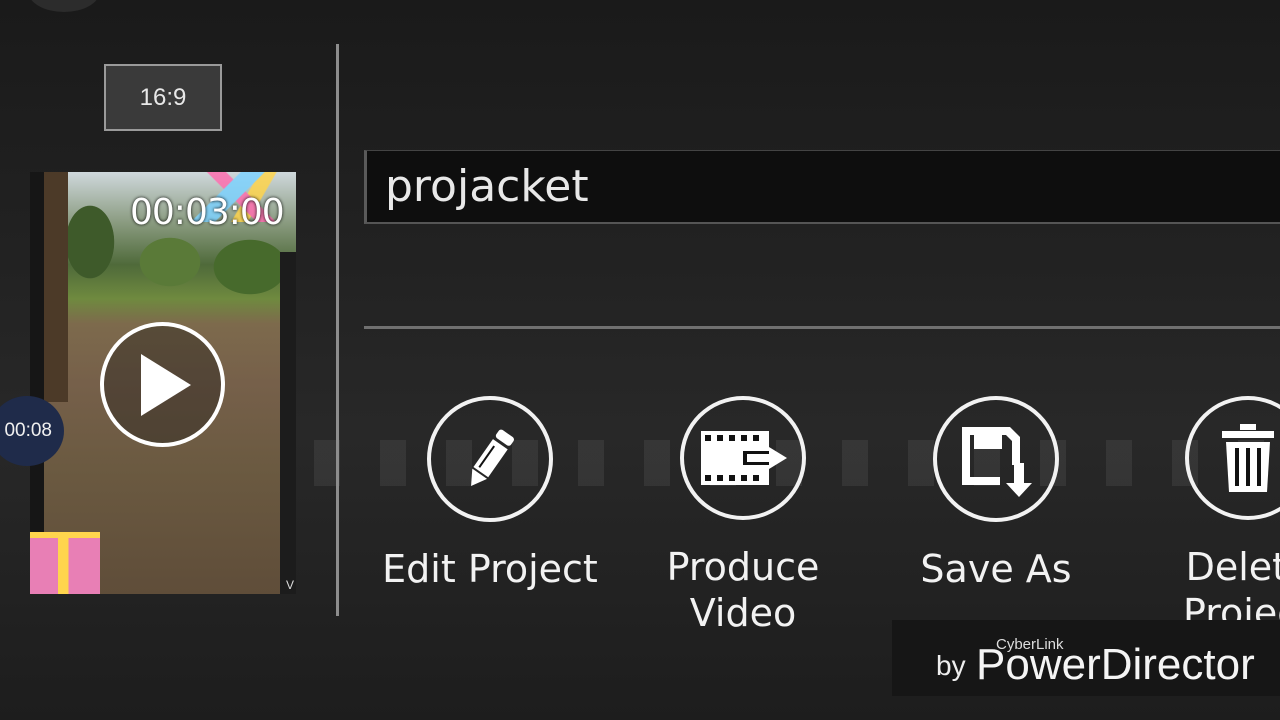 This screenshot has width=1280, height=720. Describe the element at coordinates (490, 569) in the screenshot. I see `edit-project-label: Edit Project` at that location.